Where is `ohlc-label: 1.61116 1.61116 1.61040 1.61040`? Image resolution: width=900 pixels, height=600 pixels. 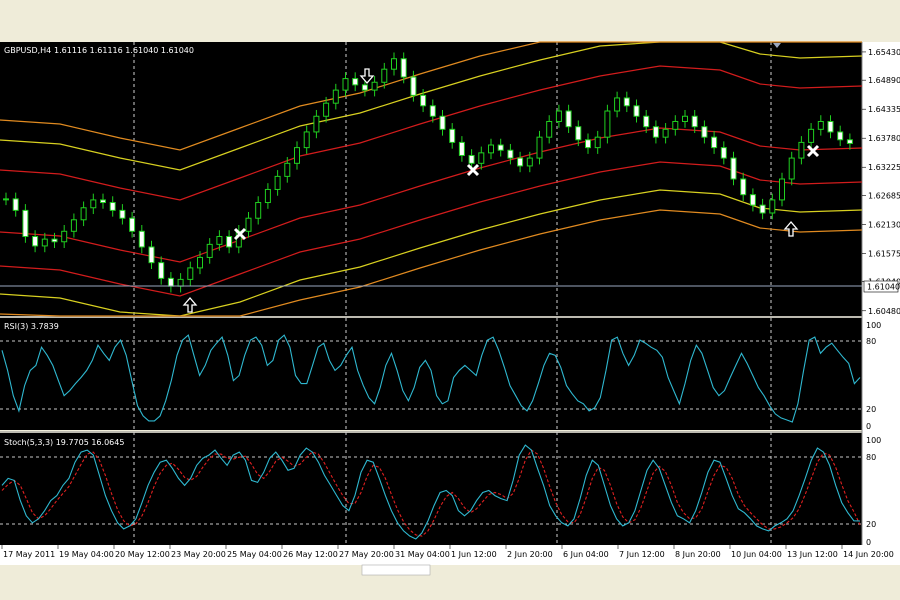
ohlc-label: 1.61116 1.61116 1.61040 1.61040 is located at coordinates (124, 50).